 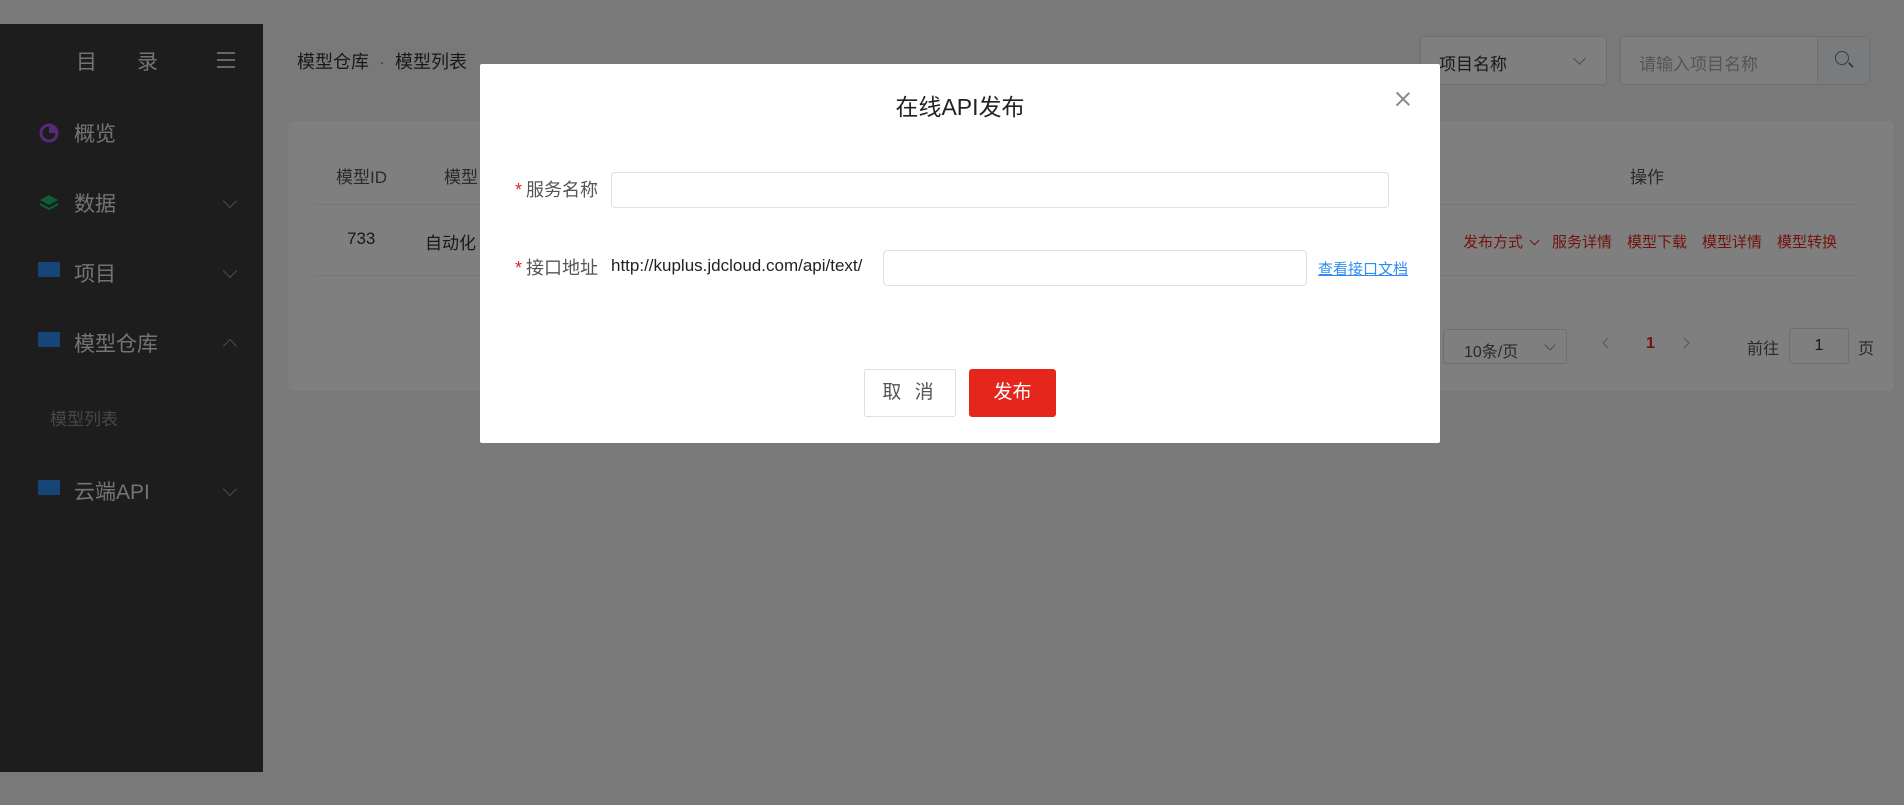 I want to click on view-api-doc-link: 查看接口文档, so click(x=1363, y=268).